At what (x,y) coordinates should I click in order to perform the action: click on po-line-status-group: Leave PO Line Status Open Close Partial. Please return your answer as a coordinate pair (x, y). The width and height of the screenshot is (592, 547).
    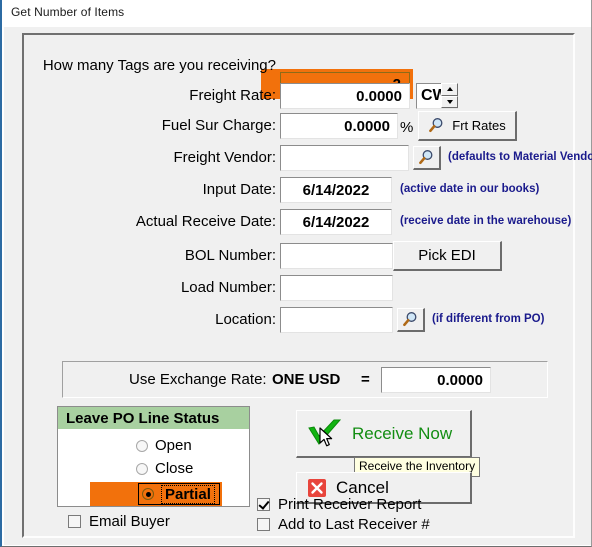
    Looking at the image, I should click on (153, 456).